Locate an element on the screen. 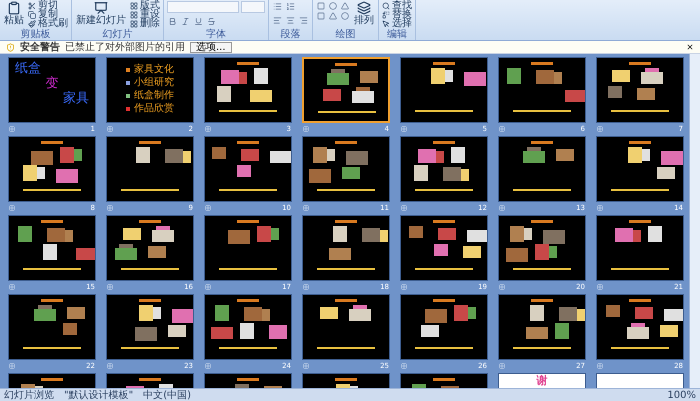 The height and width of the screenshot is (401, 700). scroll-bar is located at coordinates (694, 221).